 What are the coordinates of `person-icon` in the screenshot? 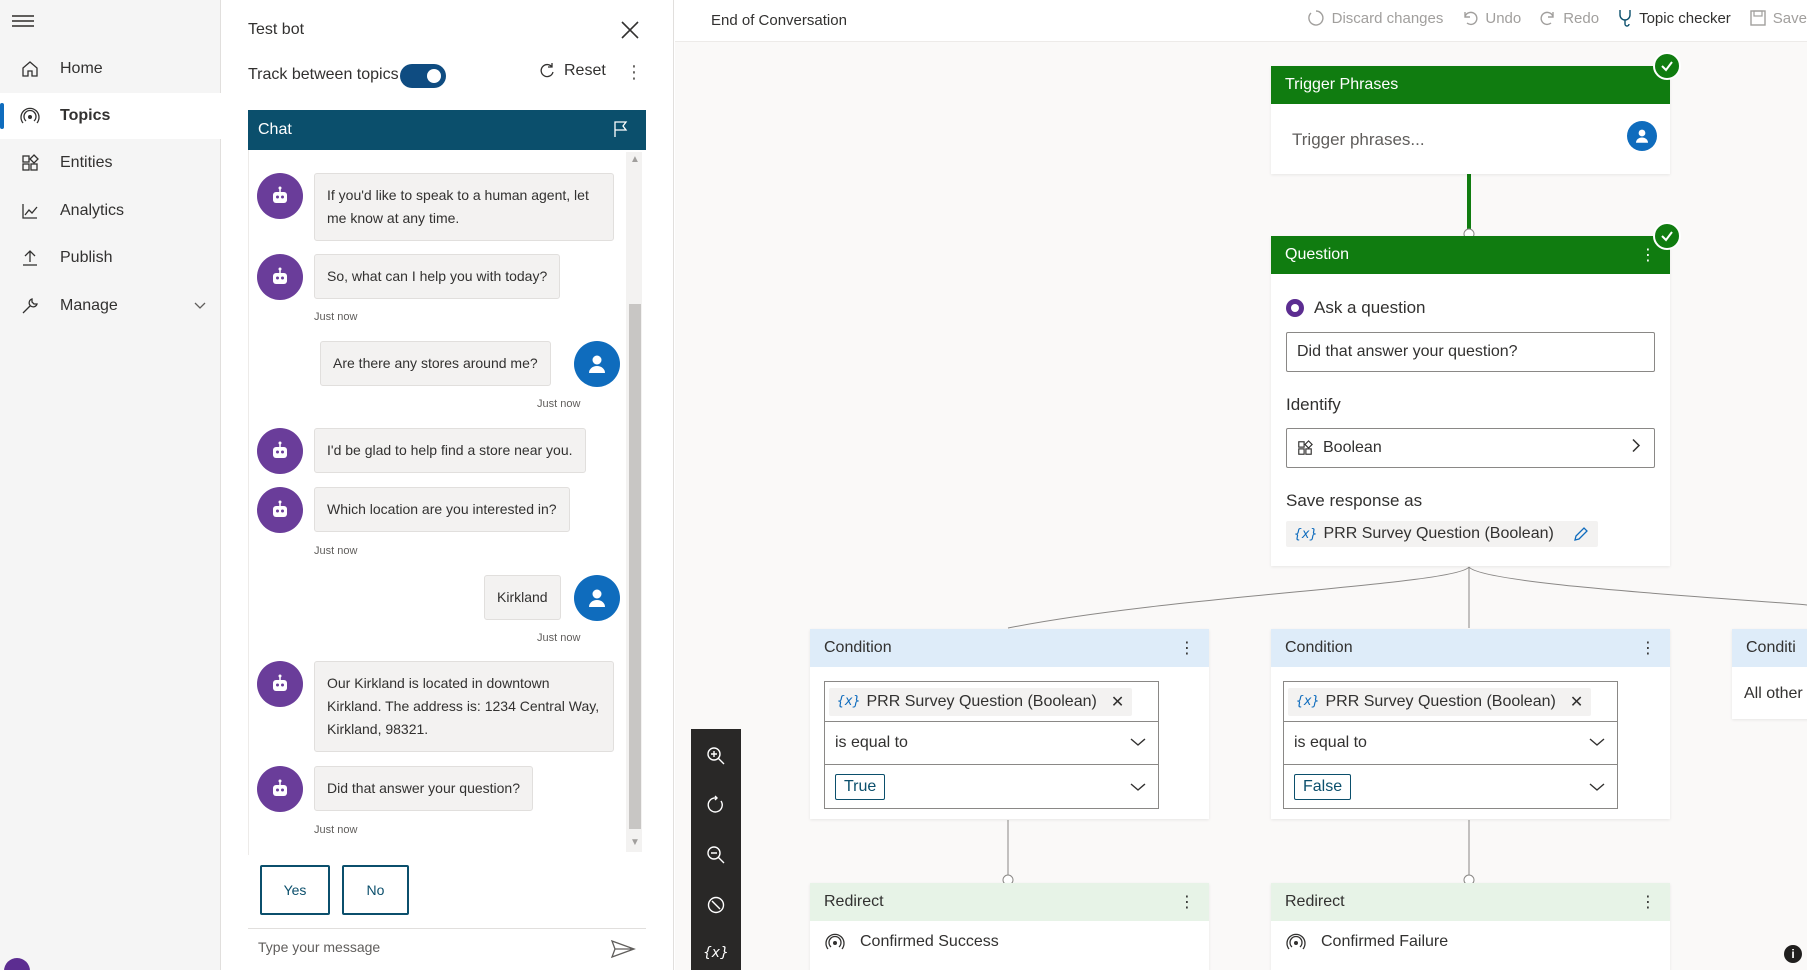 It's located at (1642, 136).